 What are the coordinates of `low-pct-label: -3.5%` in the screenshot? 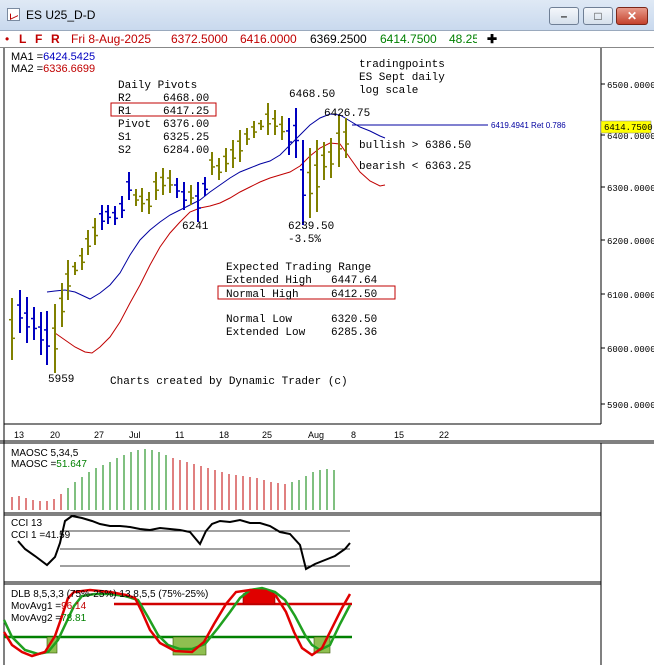 It's located at (304, 240).